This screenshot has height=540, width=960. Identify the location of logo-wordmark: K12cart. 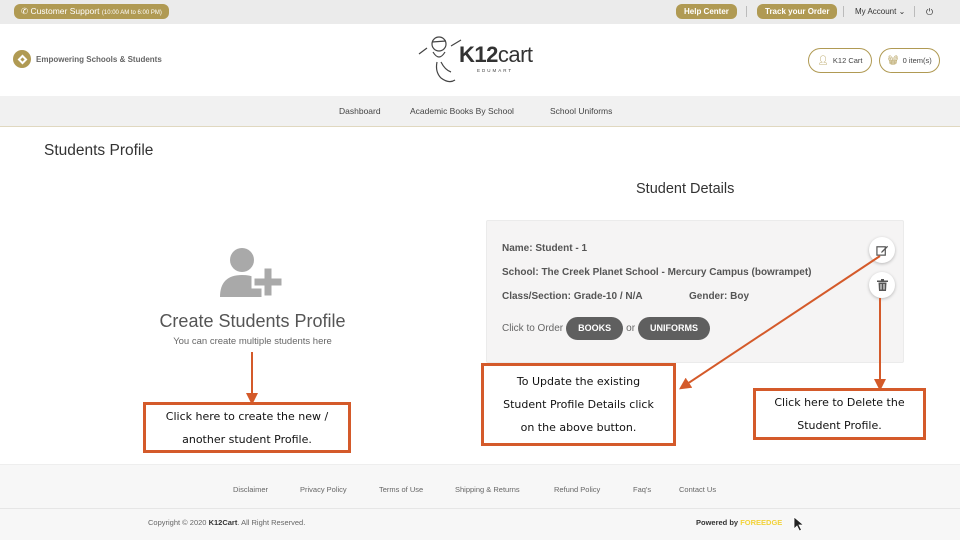
(496, 55).